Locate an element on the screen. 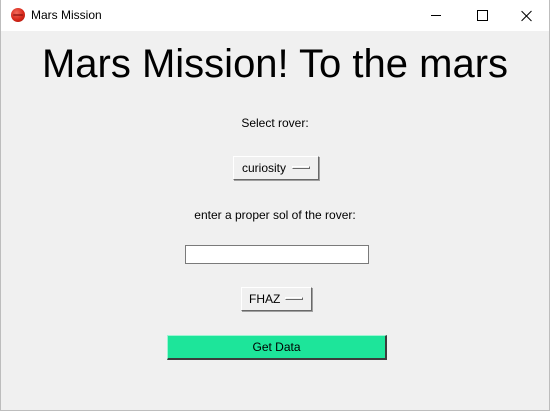 The image size is (550, 411). rover-select: curiosity is located at coordinates (276, 168).